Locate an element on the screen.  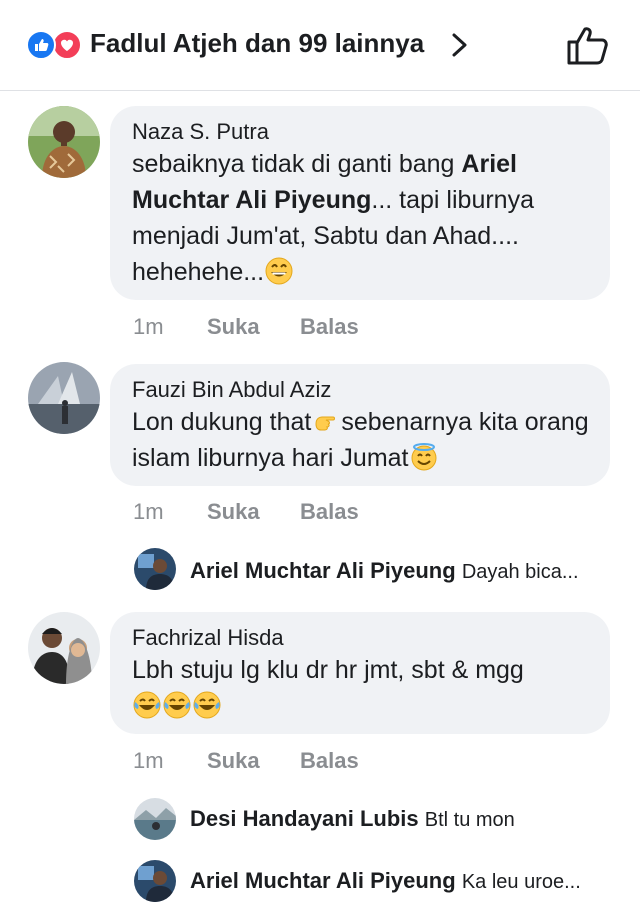
thumbs-up-icon is located at coordinates (587, 45).